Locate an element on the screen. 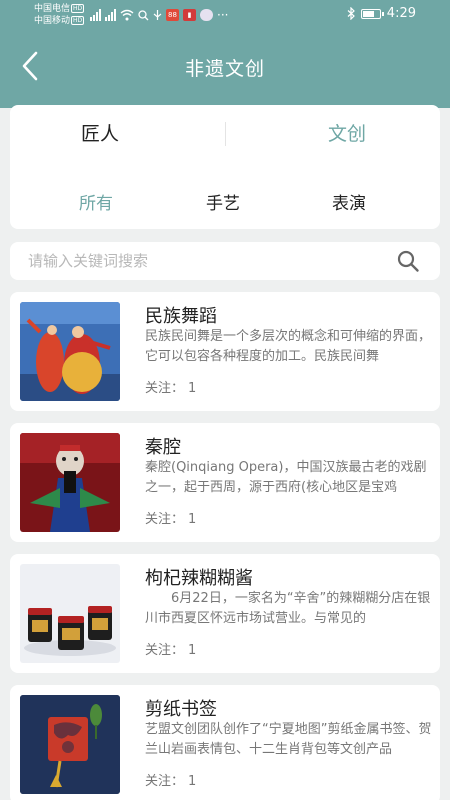 The height and width of the screenshot is (800, 450). item-description: 6月22日，一家名为“辛舍”的辣糊糊分店在银川市西夏区怀远市场试营业。与常见的 is located at coordinates (288, 608).